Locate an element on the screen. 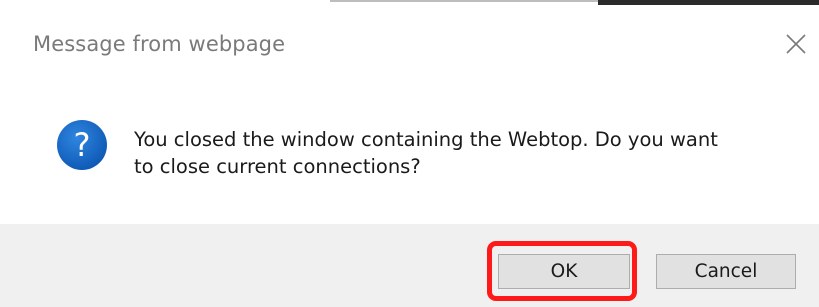 The image size is (819, 307). background-edge-segment is located at coordinates (464, 1).